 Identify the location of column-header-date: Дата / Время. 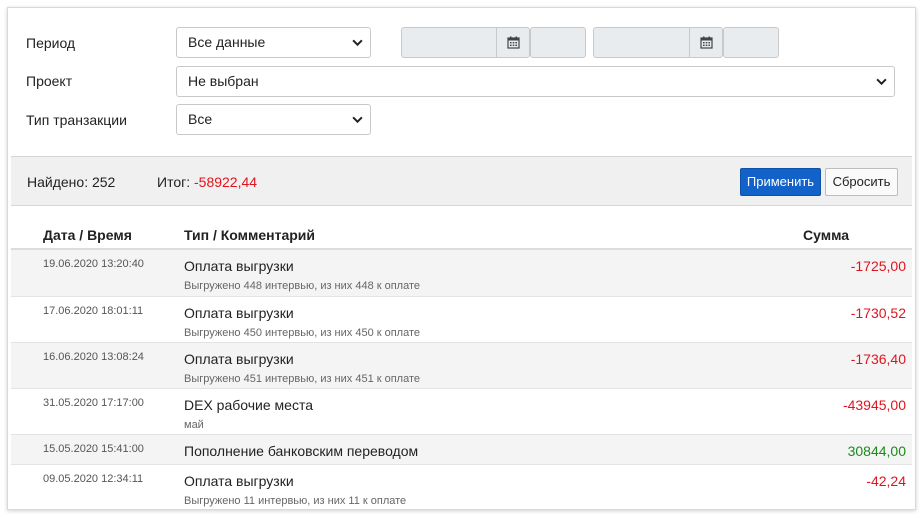
(87, 235).